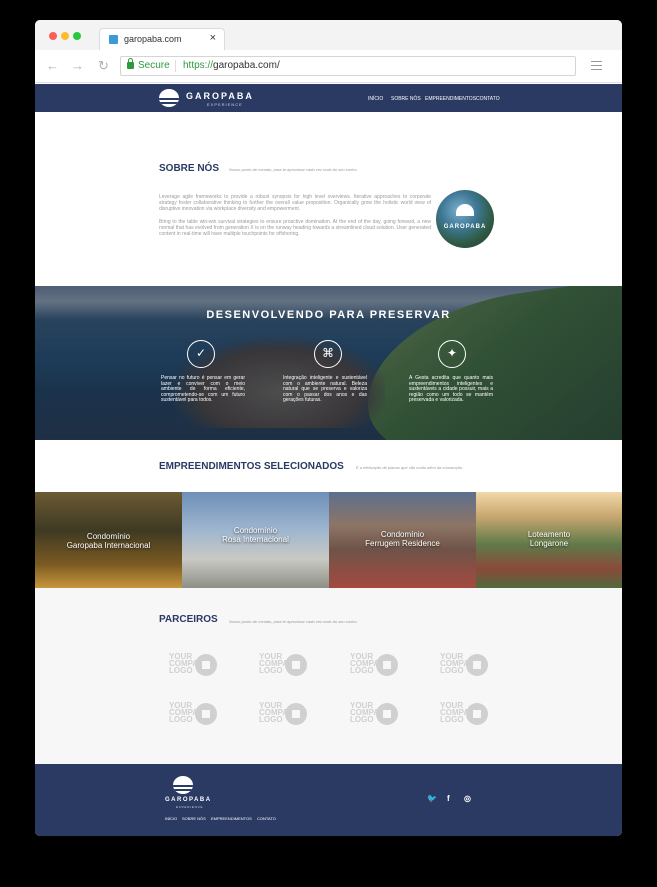 The height and width of the screenshot is (887, 657). I want to click on project-label: Condomínio Ferrugem Residence, so click(402, 539).